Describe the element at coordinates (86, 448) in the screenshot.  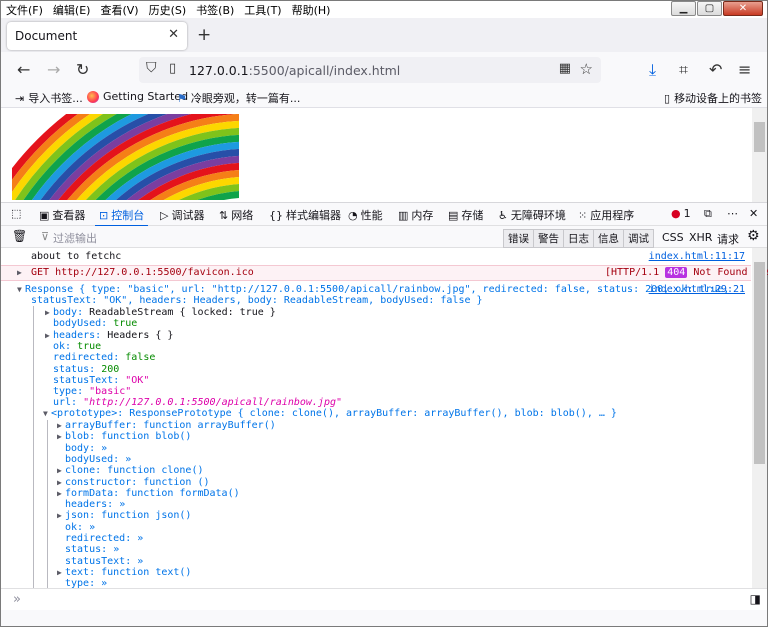
I see `prototype-property-row: body: »` at that location.